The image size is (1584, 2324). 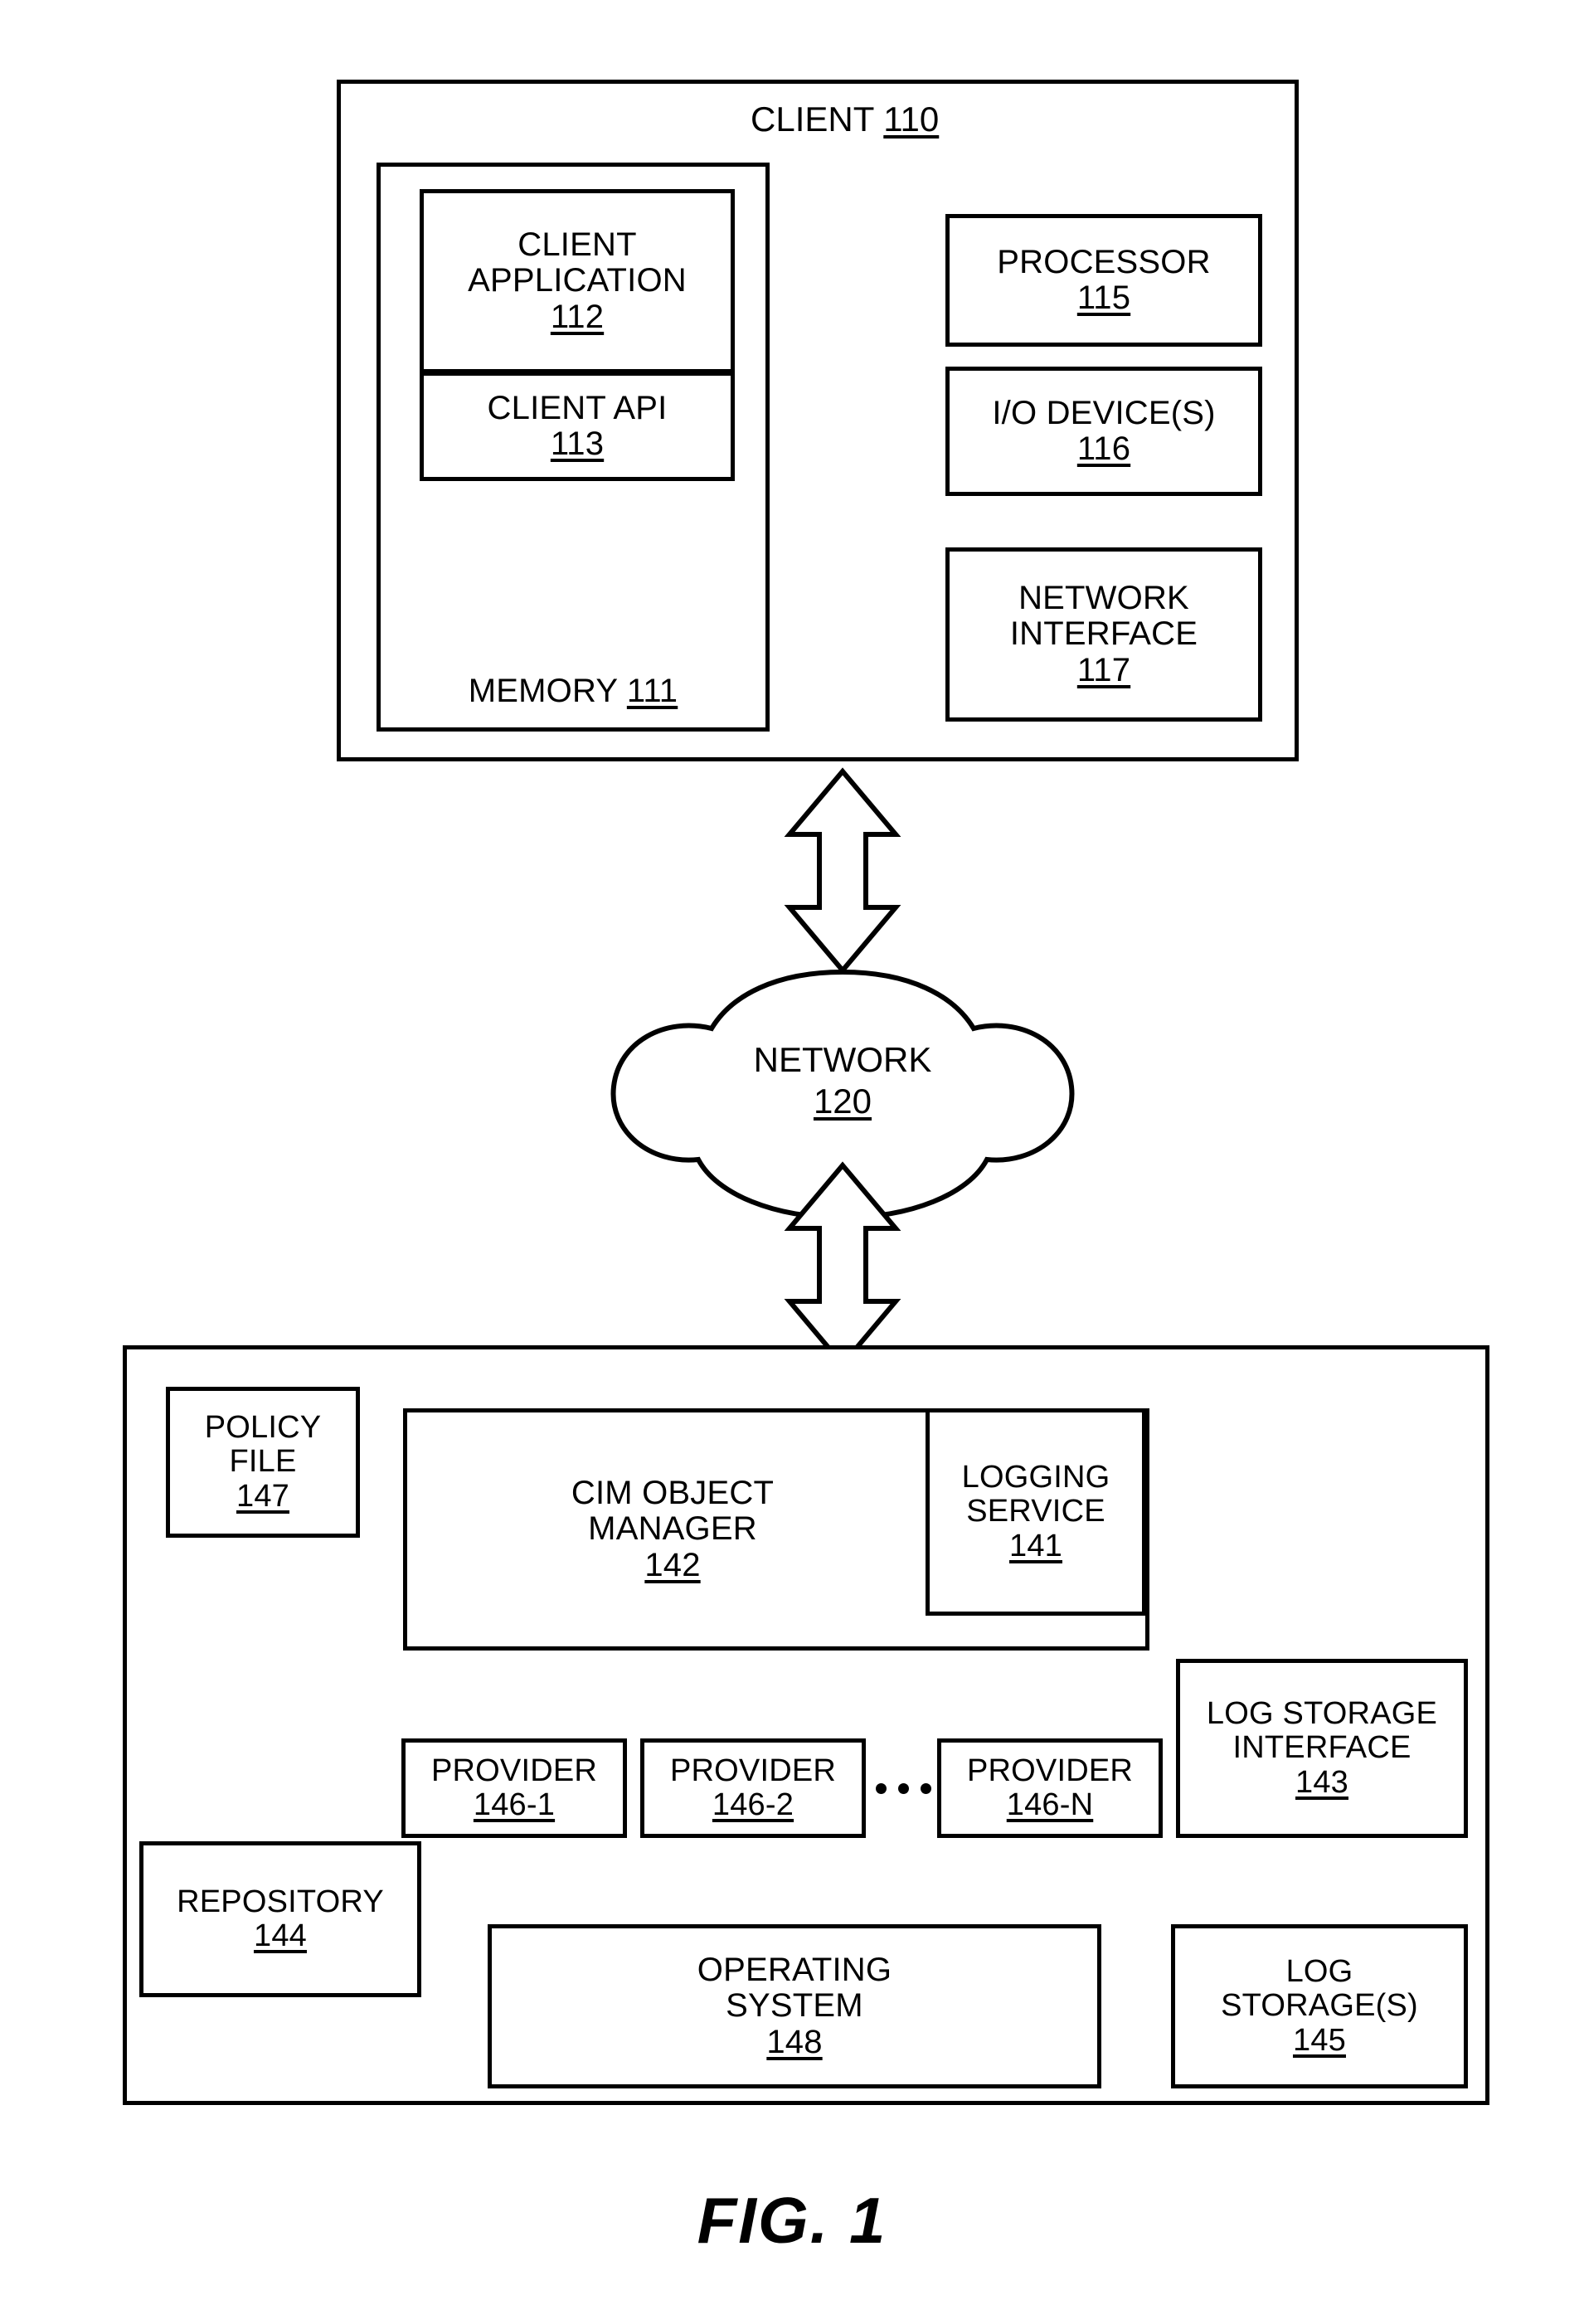 What do you see at coordinates (1104, 261) in the screenshot?
I see `processor-label: PROCESSOR` at bounding box center [1104, 261].